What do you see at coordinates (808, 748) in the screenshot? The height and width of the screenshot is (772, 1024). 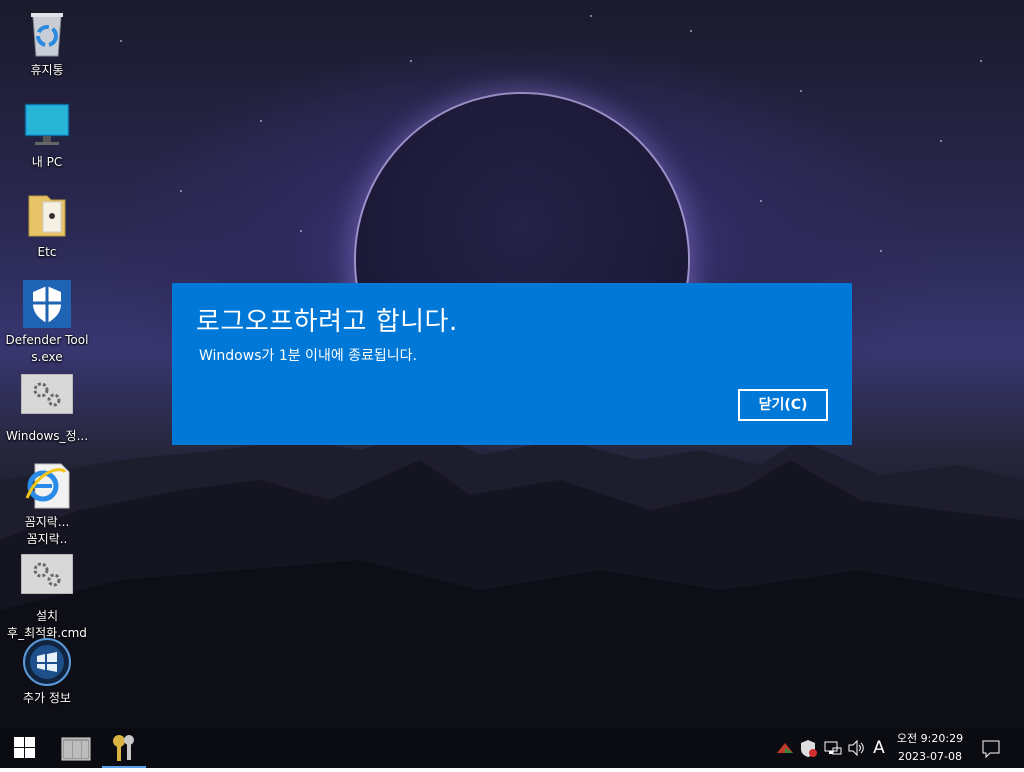 I see `tray-security-shield-icon` at bounding box center [808, 748].